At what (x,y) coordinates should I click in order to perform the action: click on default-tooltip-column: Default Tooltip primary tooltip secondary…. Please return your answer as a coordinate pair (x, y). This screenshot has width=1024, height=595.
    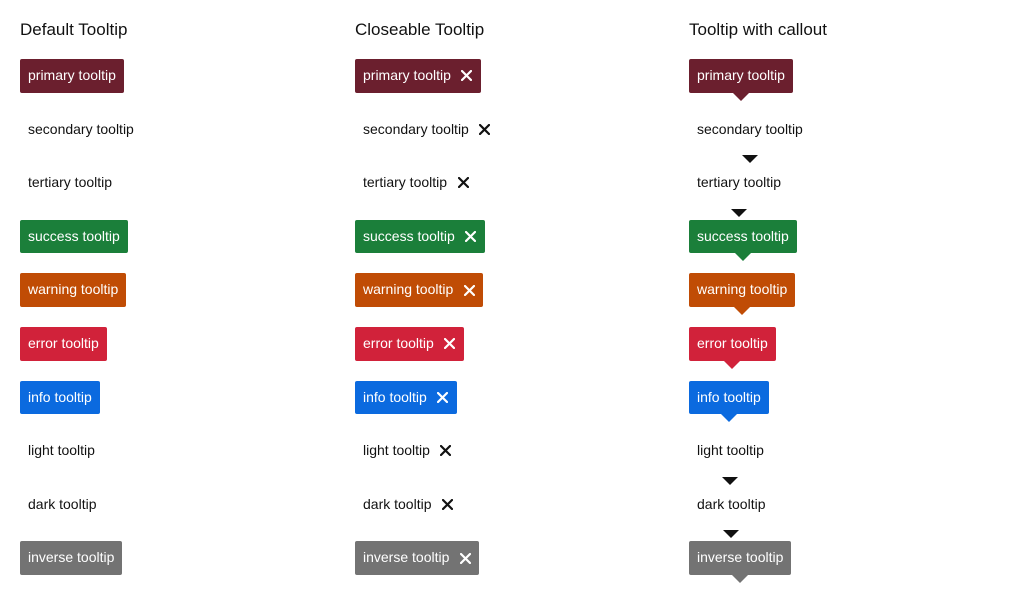
    Looking at the image, I should click on (77, 297).